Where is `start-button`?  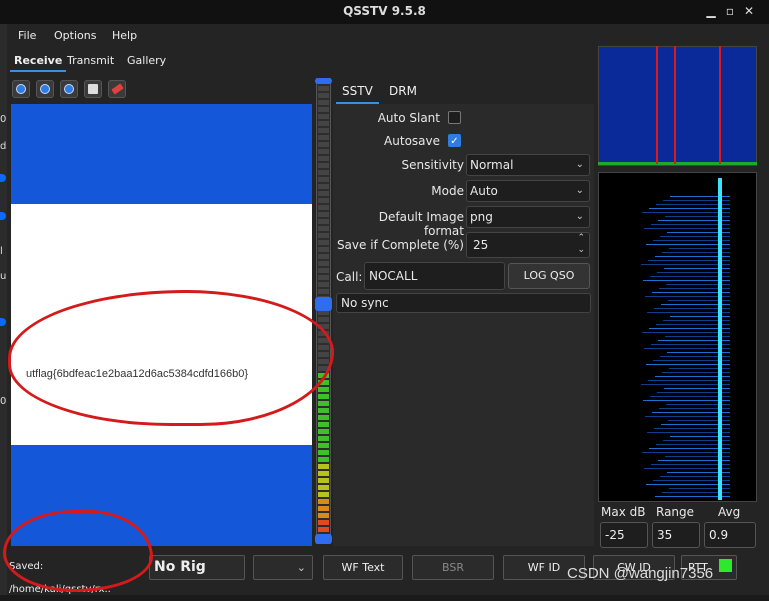 start-button is located at coordinates (21, 89).